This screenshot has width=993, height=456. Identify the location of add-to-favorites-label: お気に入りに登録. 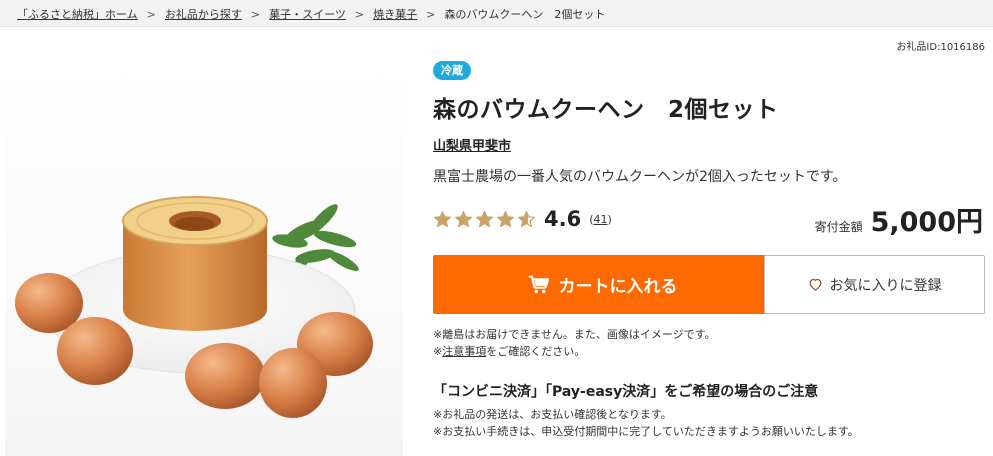
(885, 284).